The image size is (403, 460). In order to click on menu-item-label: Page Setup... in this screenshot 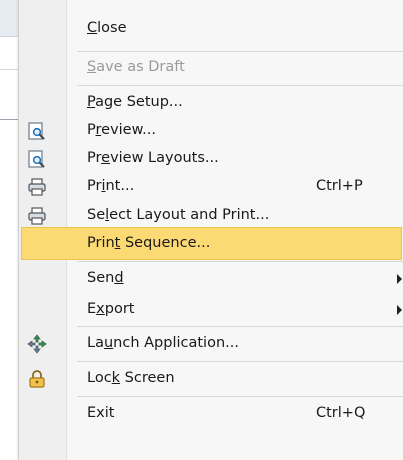, I will do `click(135, 102)`.